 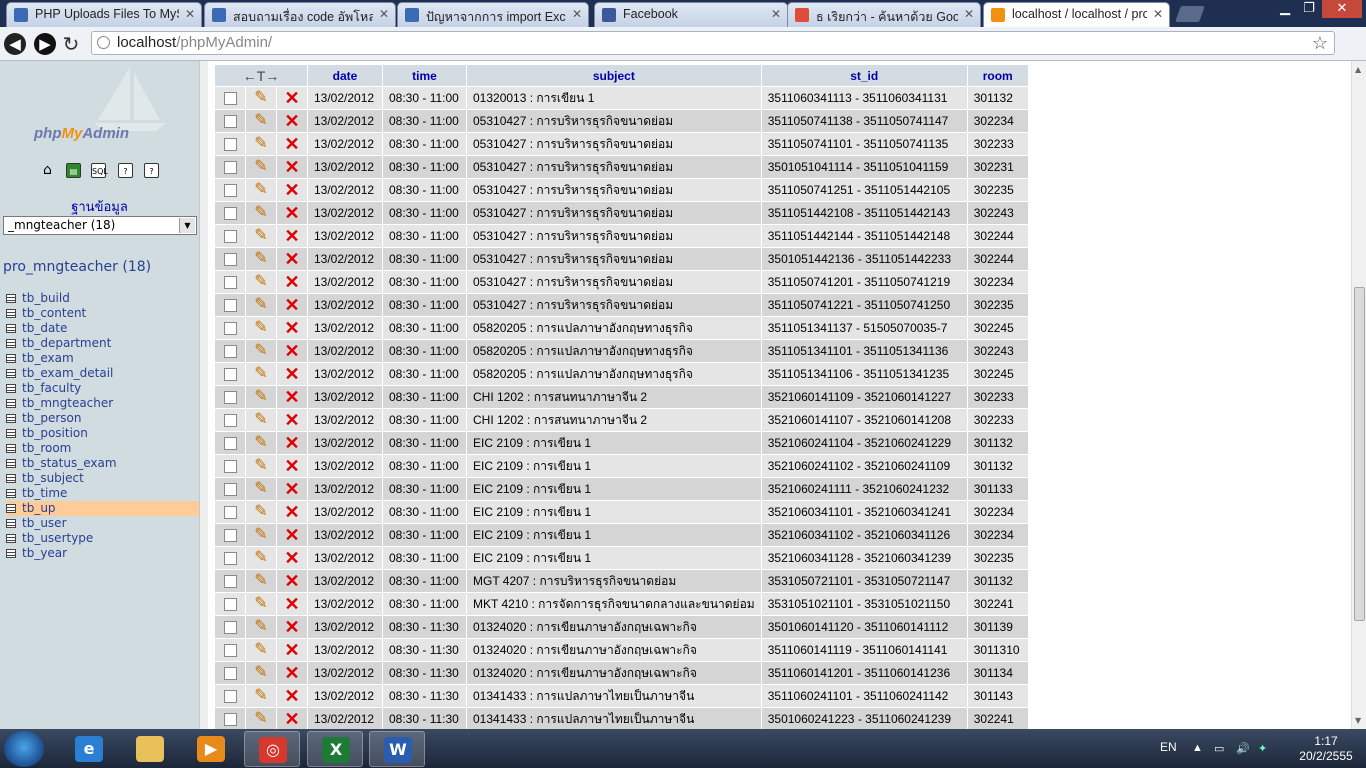 What do you see at coordinates (1197, 748) in the screenshot?
I see `show-hidden-icons-icon: ▲` at bounding box center [1197, 748].